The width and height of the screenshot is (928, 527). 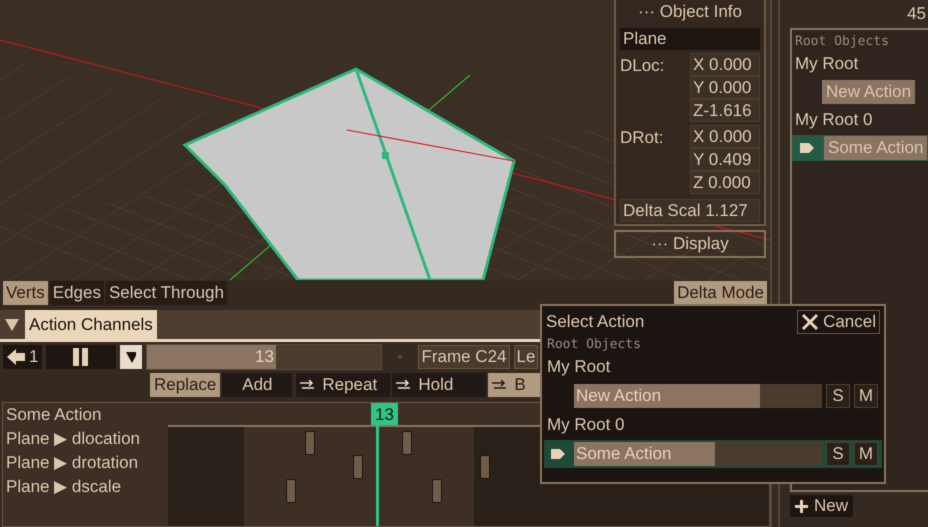 What do you see at coordinates (85, 463) in the screenshot?
I see `channel-label: Plane ▶ drotation` at bounding box center [85, 463].